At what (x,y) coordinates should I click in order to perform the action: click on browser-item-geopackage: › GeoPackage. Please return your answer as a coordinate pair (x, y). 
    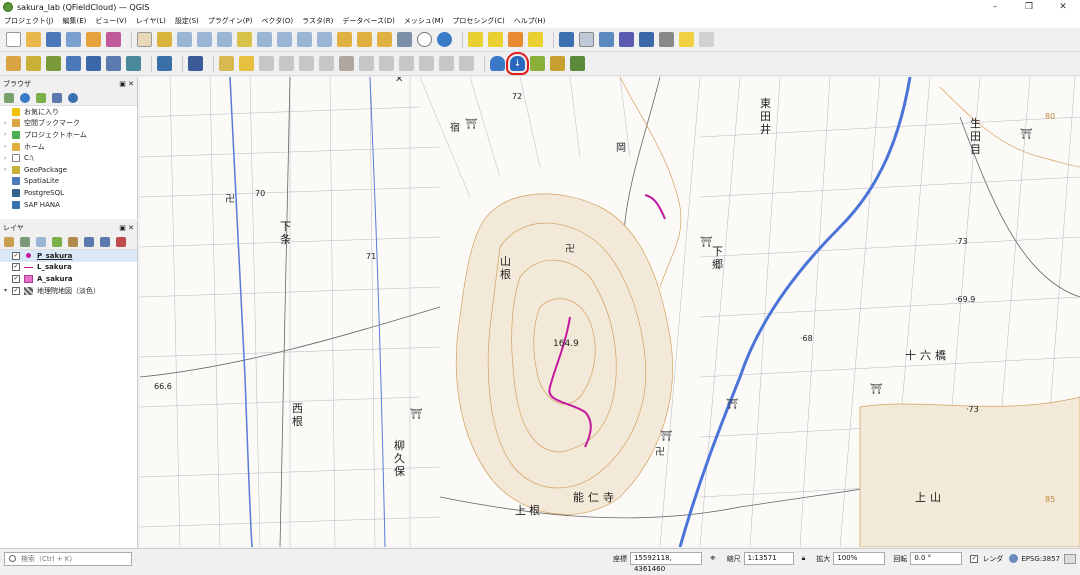
    Looking at the image, I should click on (68, 170).